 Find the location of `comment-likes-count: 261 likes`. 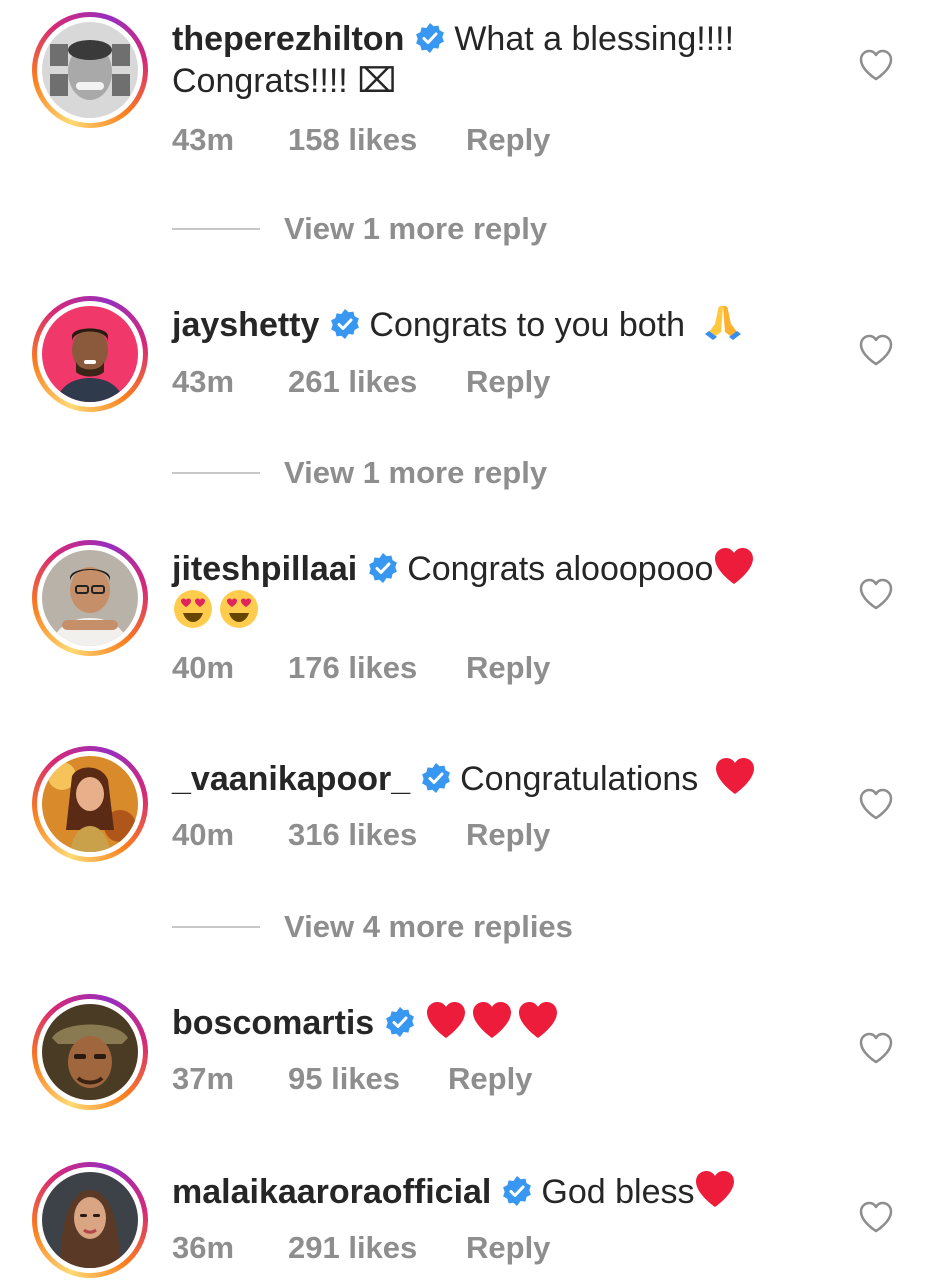

comment-likes-count: 261 likes is located at coordinates (377, 382).